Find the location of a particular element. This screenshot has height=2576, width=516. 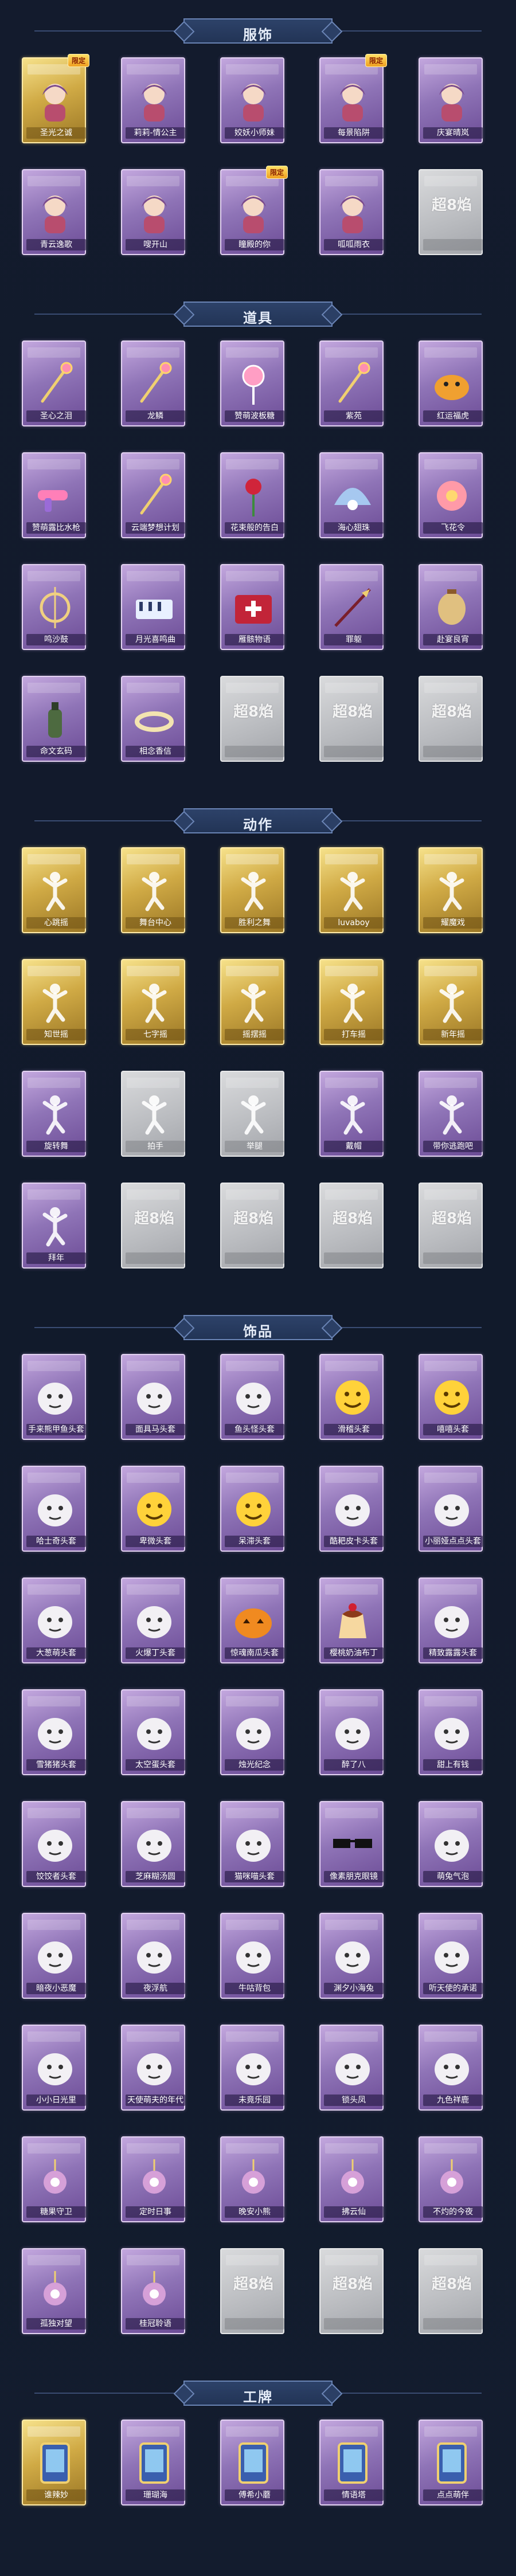

item-card: 小丽娅点点头套 is located at coordinates (450, 1511).